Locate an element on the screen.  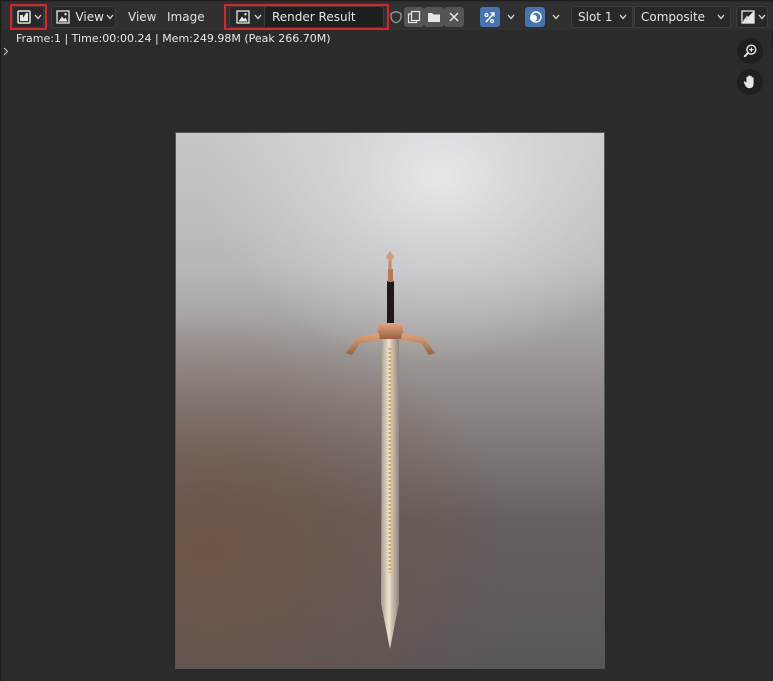
duplicate-icon is located at coordinates (414, 17).